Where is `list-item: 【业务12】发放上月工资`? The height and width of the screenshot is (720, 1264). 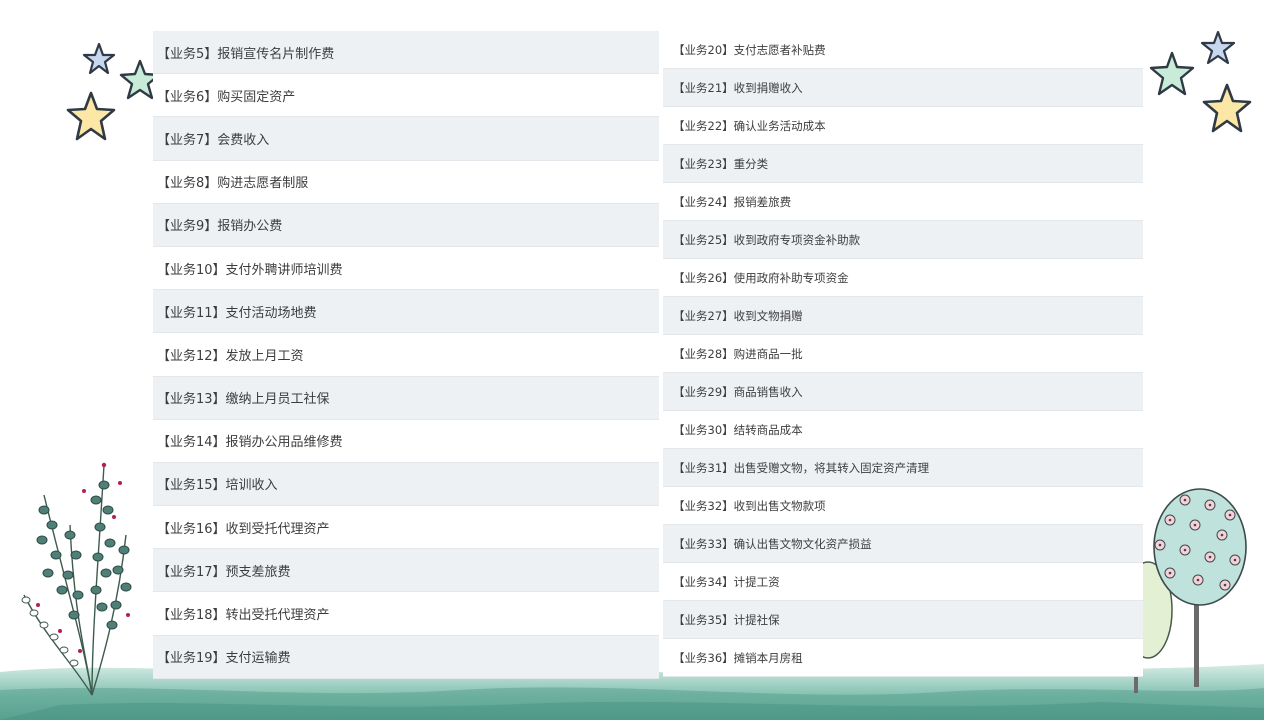 list-item: 【业务12】发放上月工资 is located at coordinates (406, 355).